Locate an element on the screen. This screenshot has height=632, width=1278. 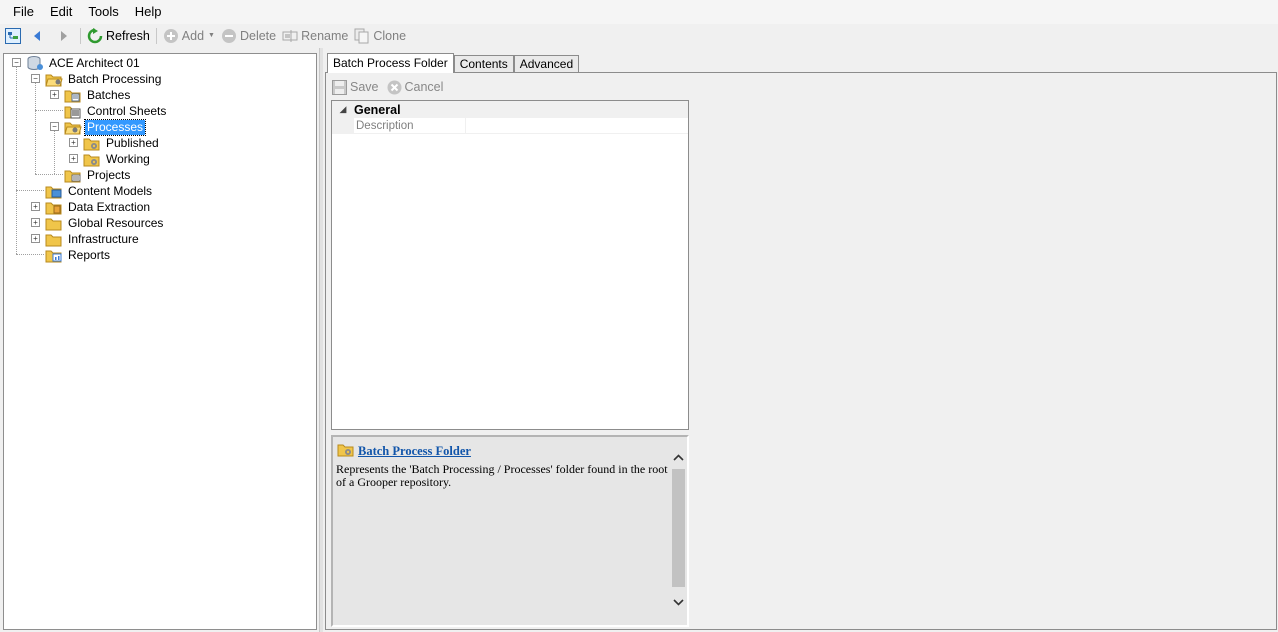
database-icon is located at coordinates (35, 63).